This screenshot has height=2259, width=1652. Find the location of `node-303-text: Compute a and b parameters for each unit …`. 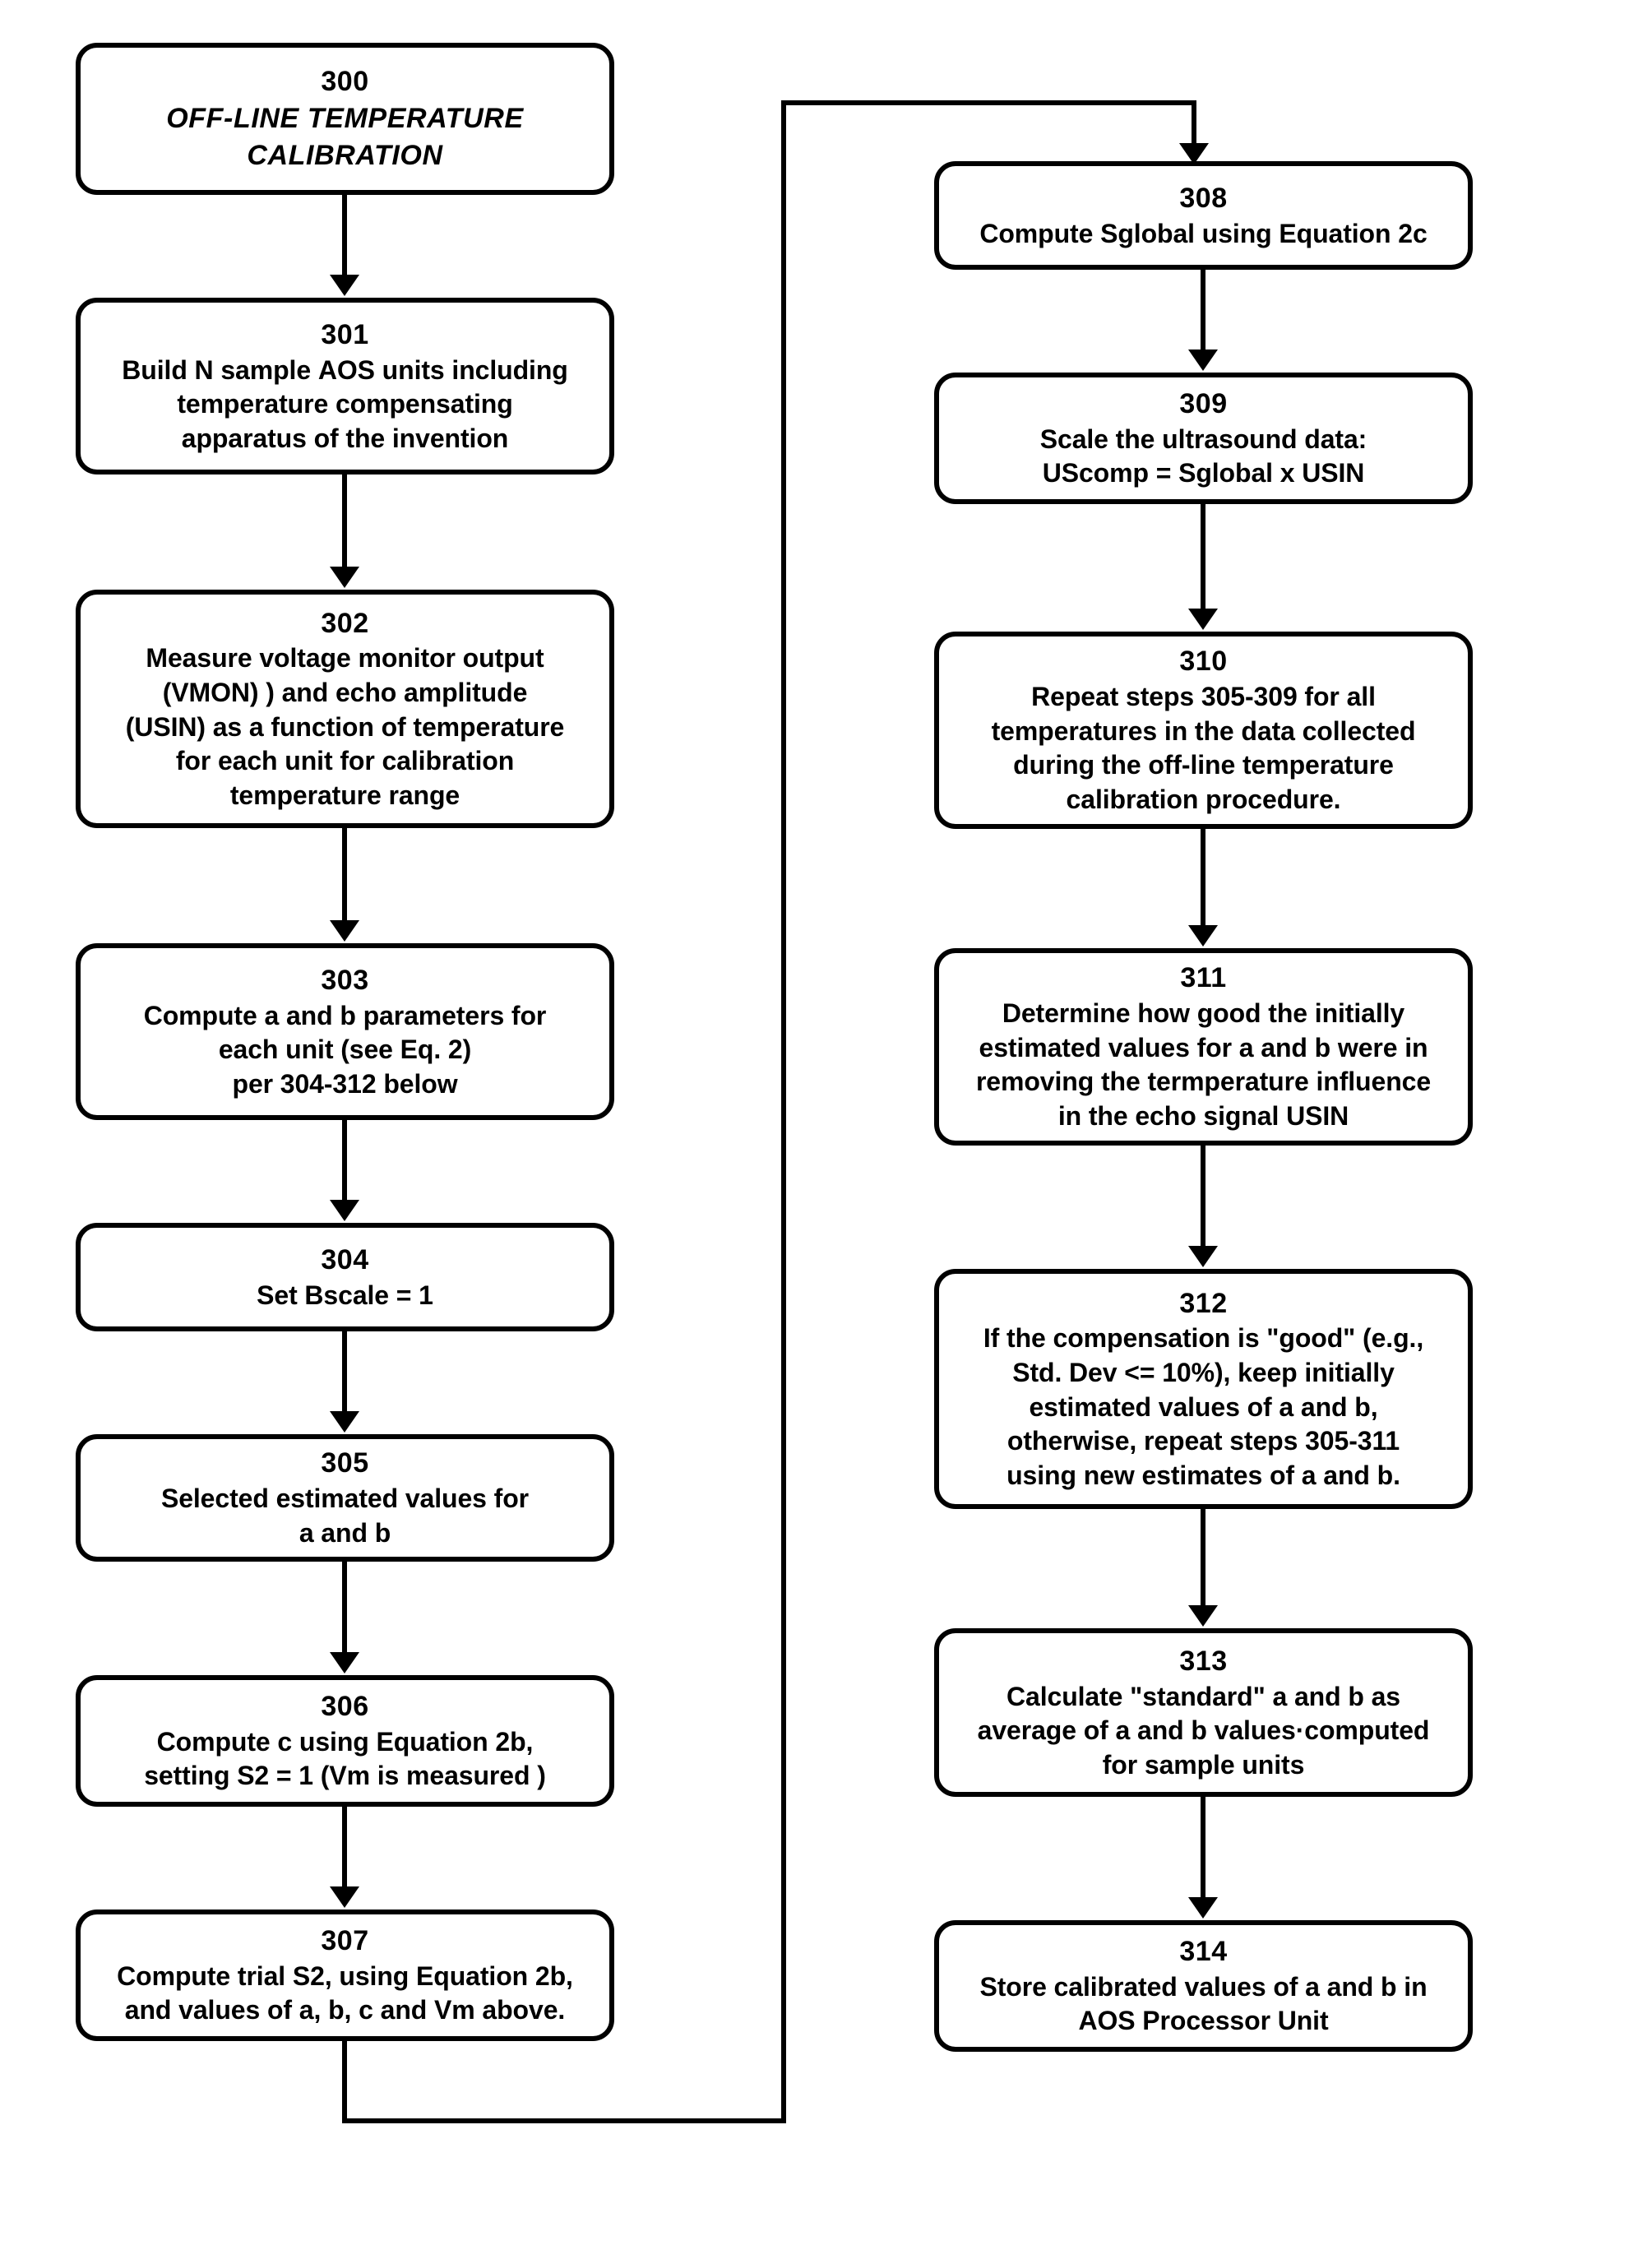

node-303-text: Compute a and b parameters for each unit … is located at coordinates (345, 1049).